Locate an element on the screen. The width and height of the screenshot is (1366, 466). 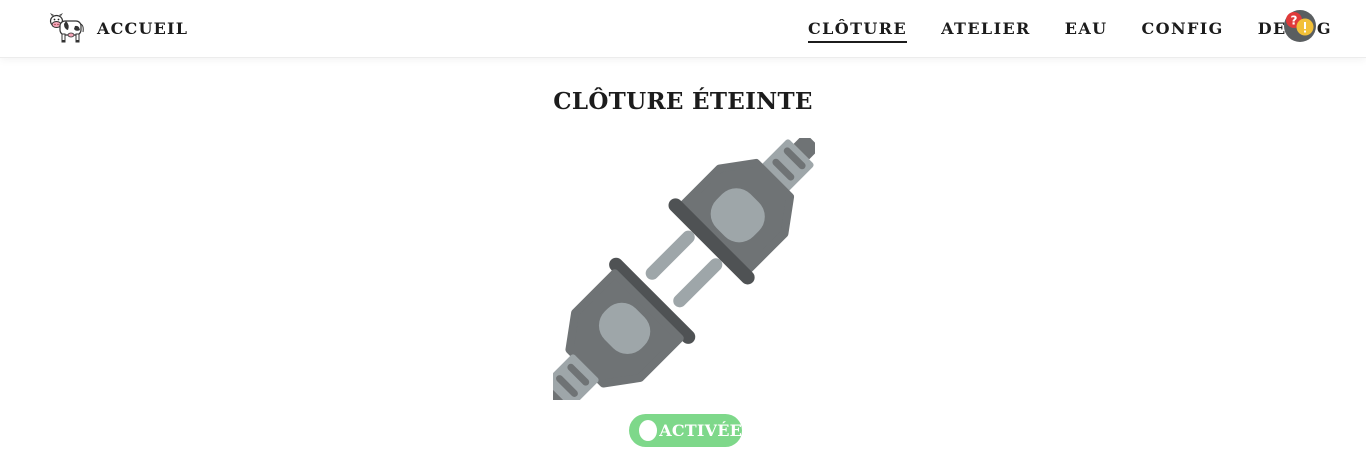
nav-item-config: CONFIG is located at coordinates (1183, 29).